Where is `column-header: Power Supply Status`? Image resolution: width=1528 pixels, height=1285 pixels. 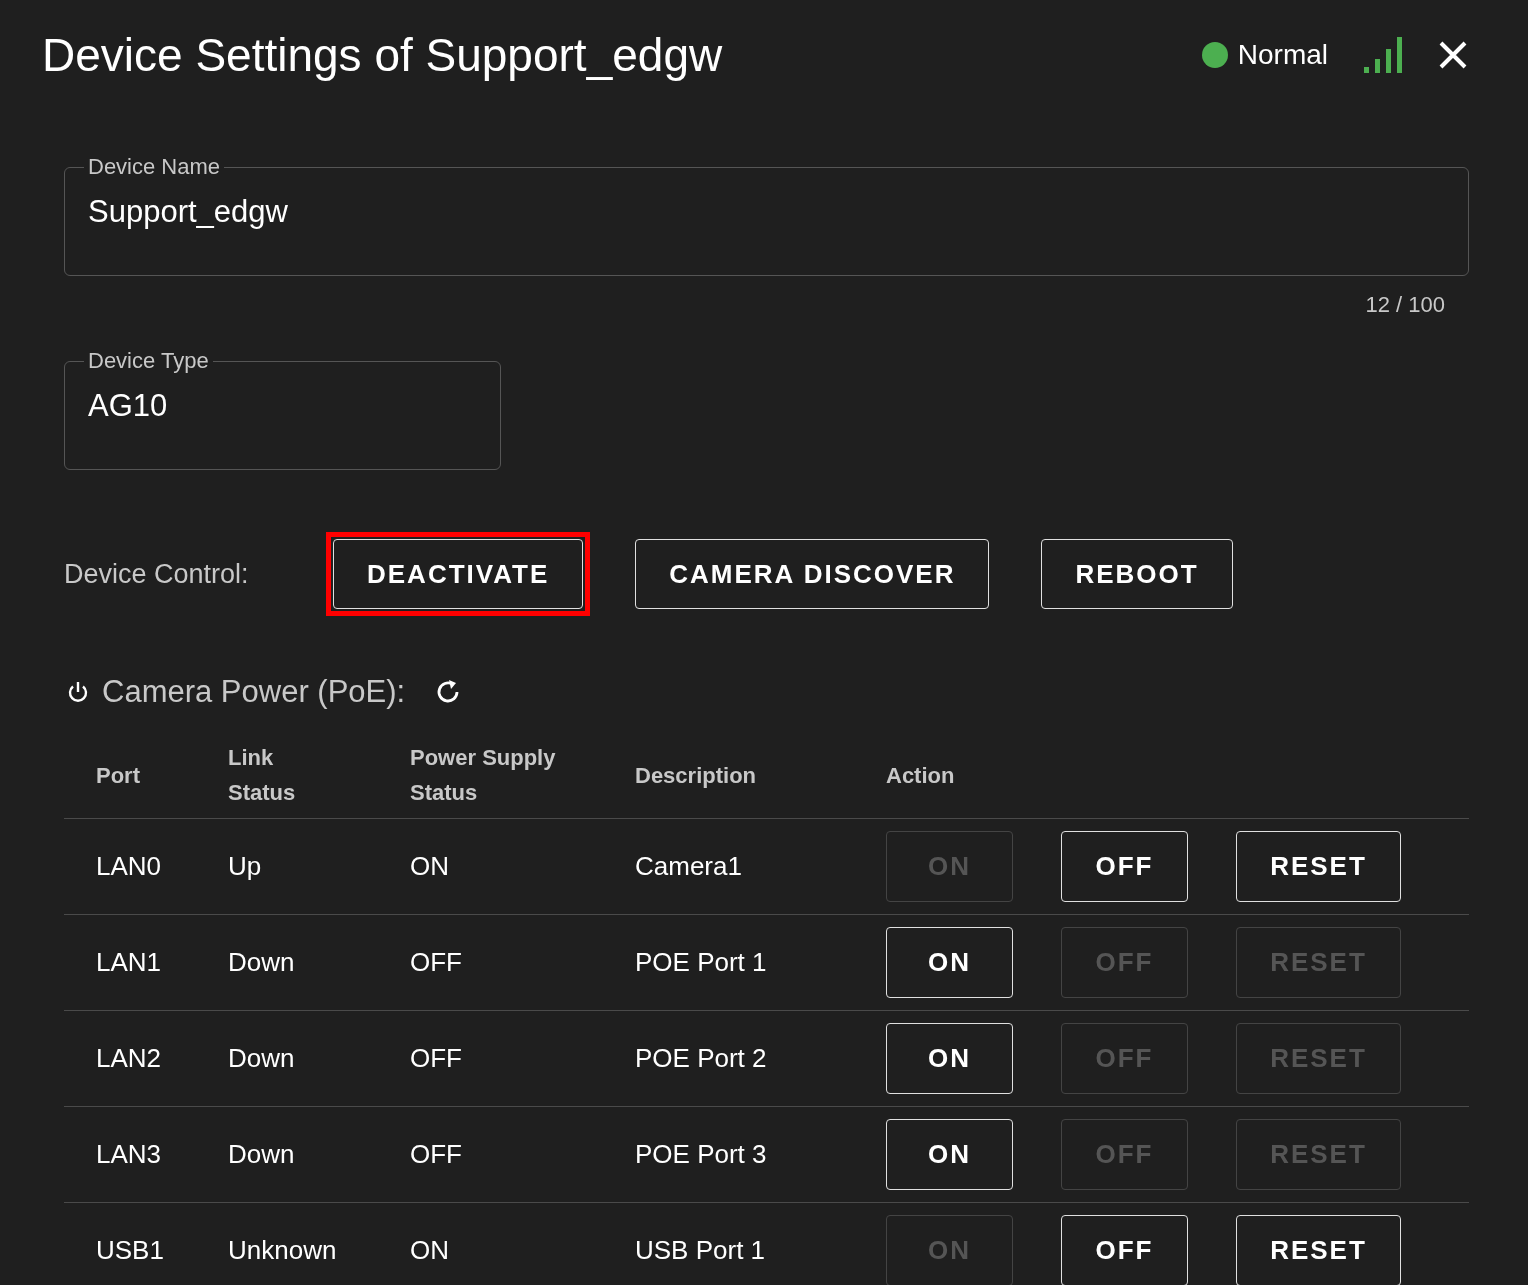
column-header: Power Supply Status is located at coordinates (483, 775).